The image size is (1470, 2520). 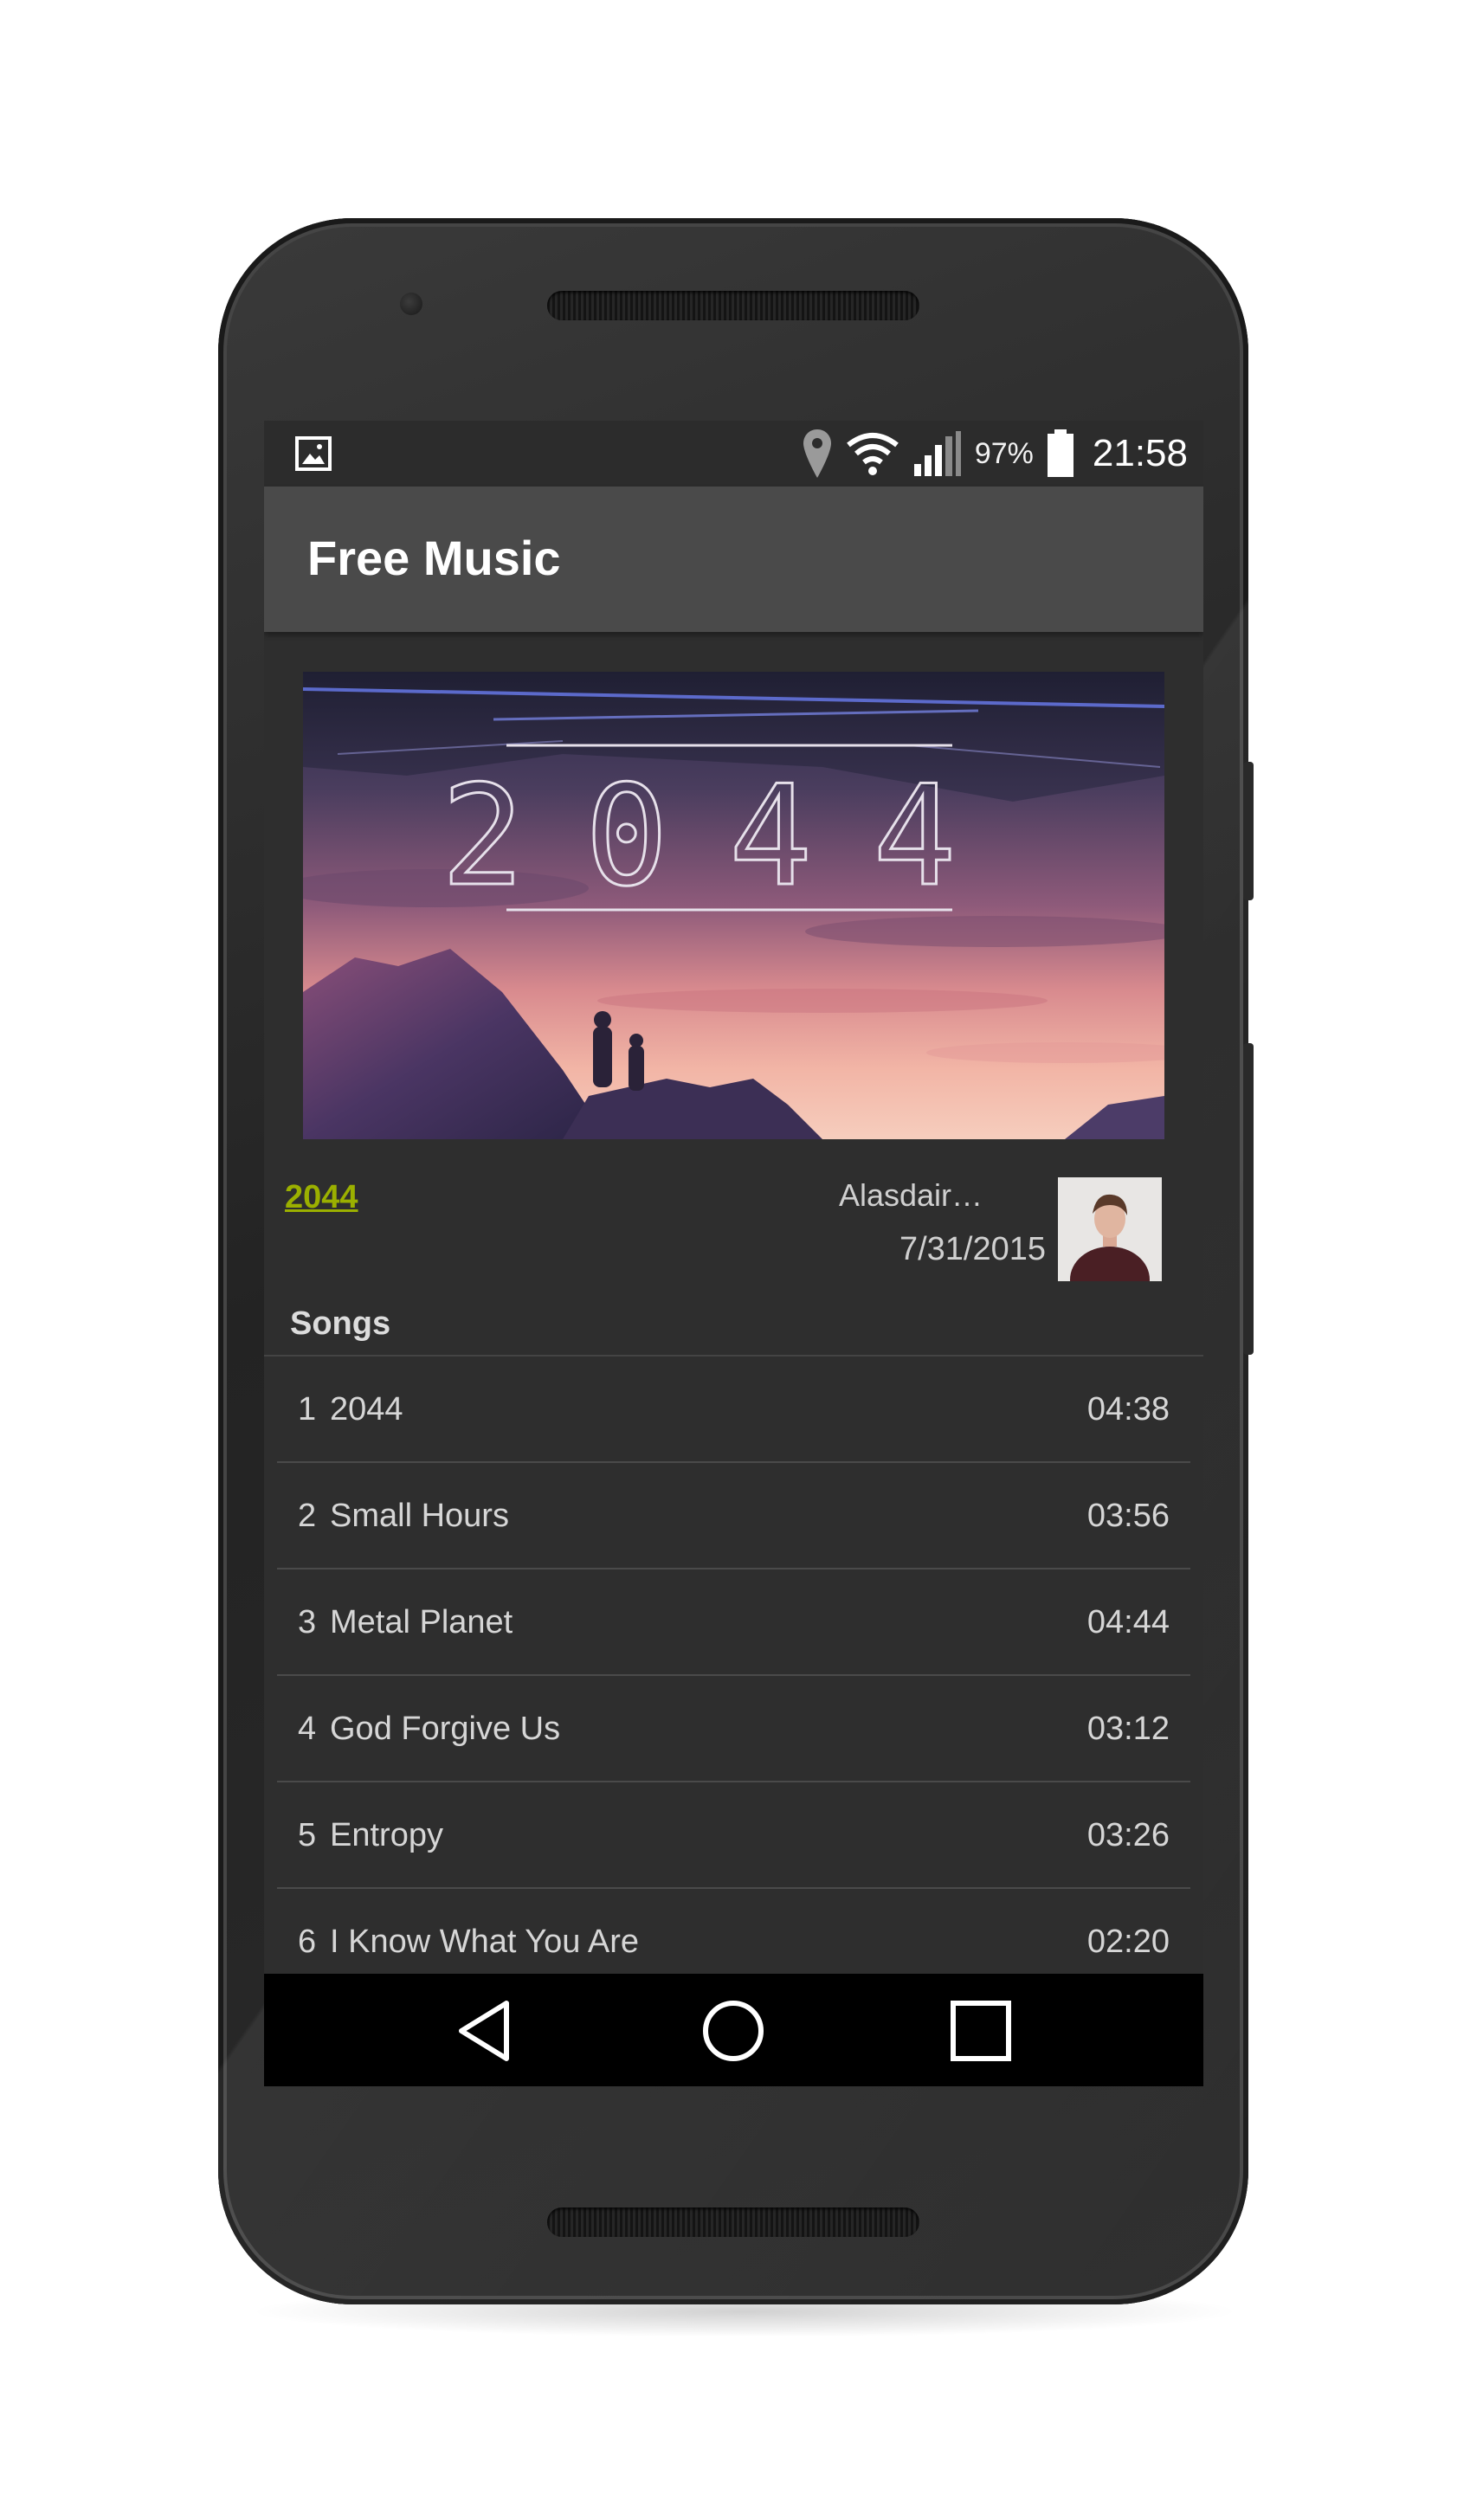 I want to click on bottom-speaker-grille, so click(x=733, y=2222).